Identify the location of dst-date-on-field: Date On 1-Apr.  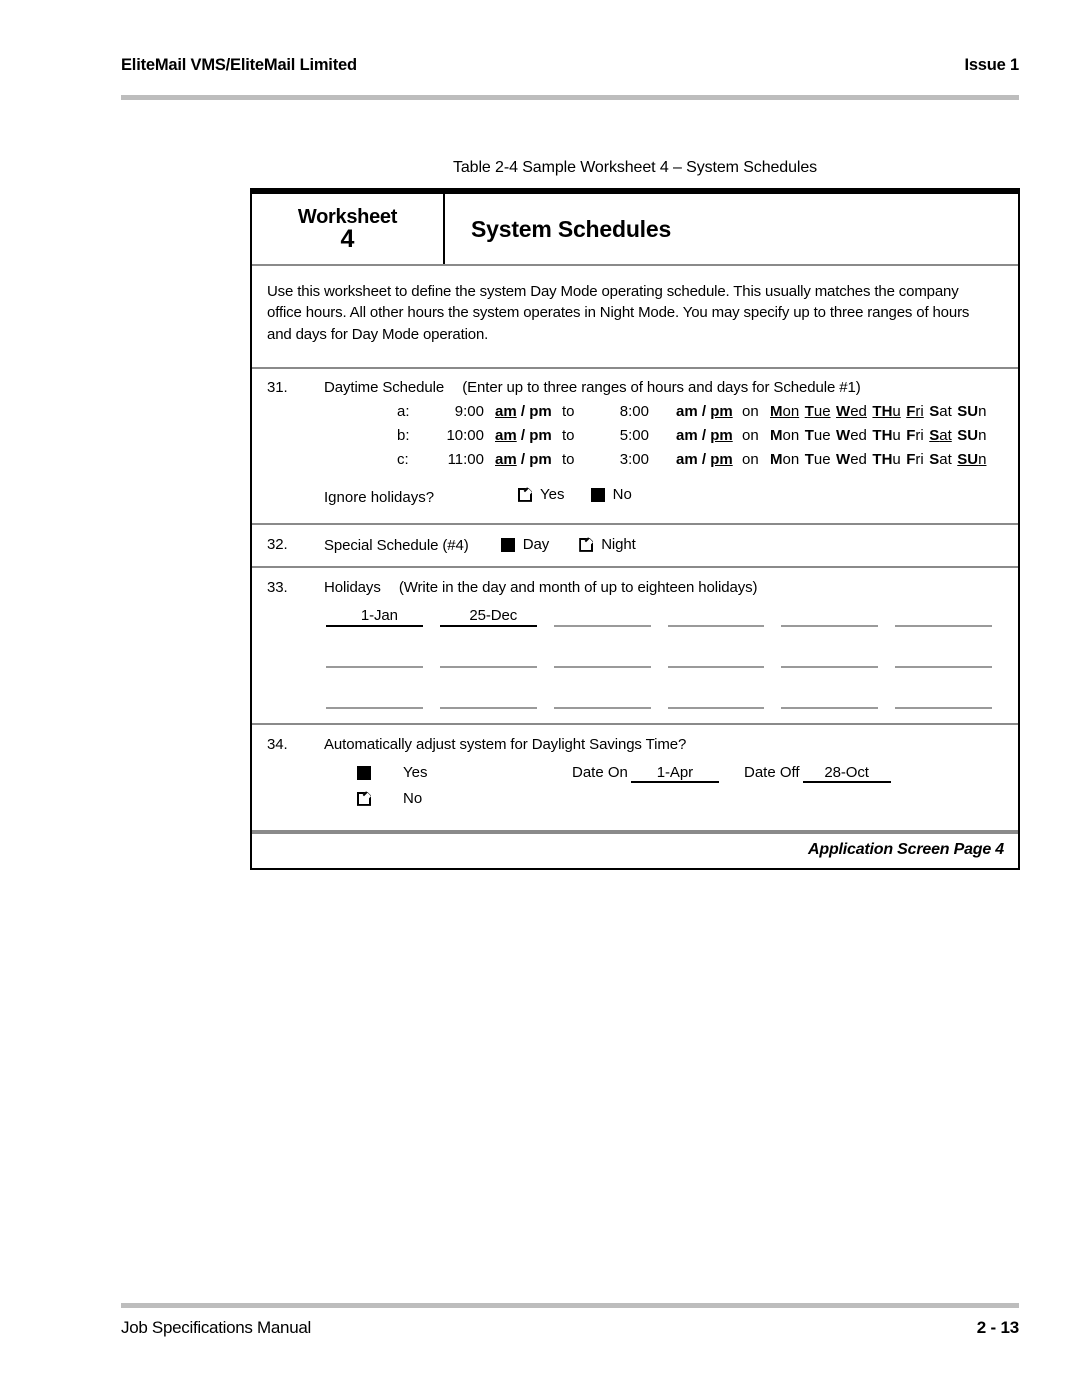
(647, 773).